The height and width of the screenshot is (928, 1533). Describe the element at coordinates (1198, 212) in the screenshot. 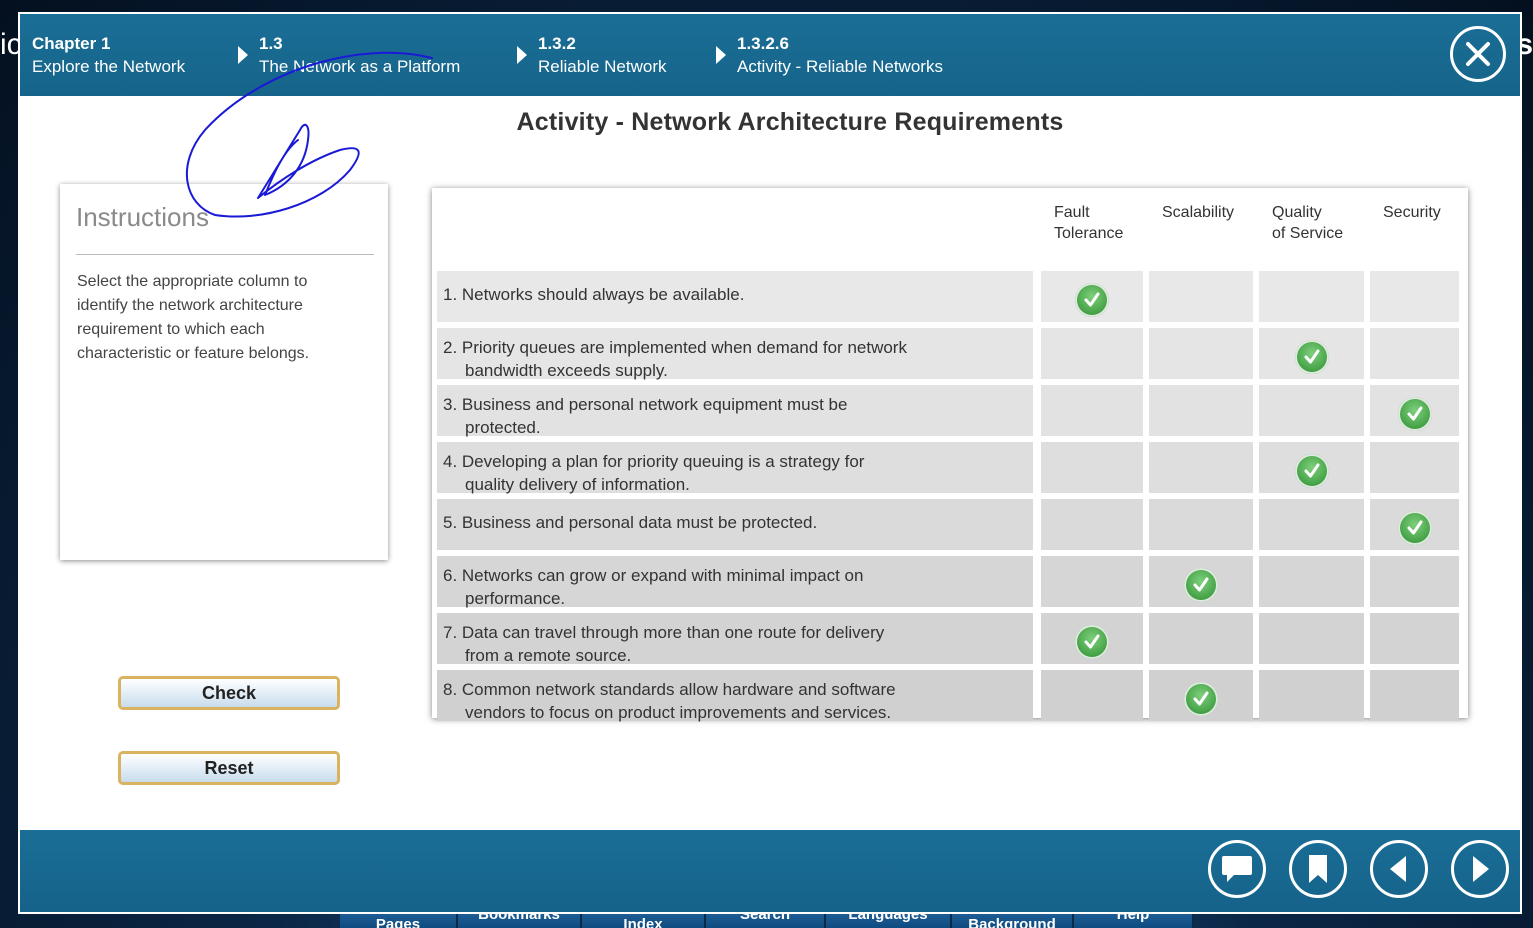

I see `column-header-scalability: Scalability` at that location.